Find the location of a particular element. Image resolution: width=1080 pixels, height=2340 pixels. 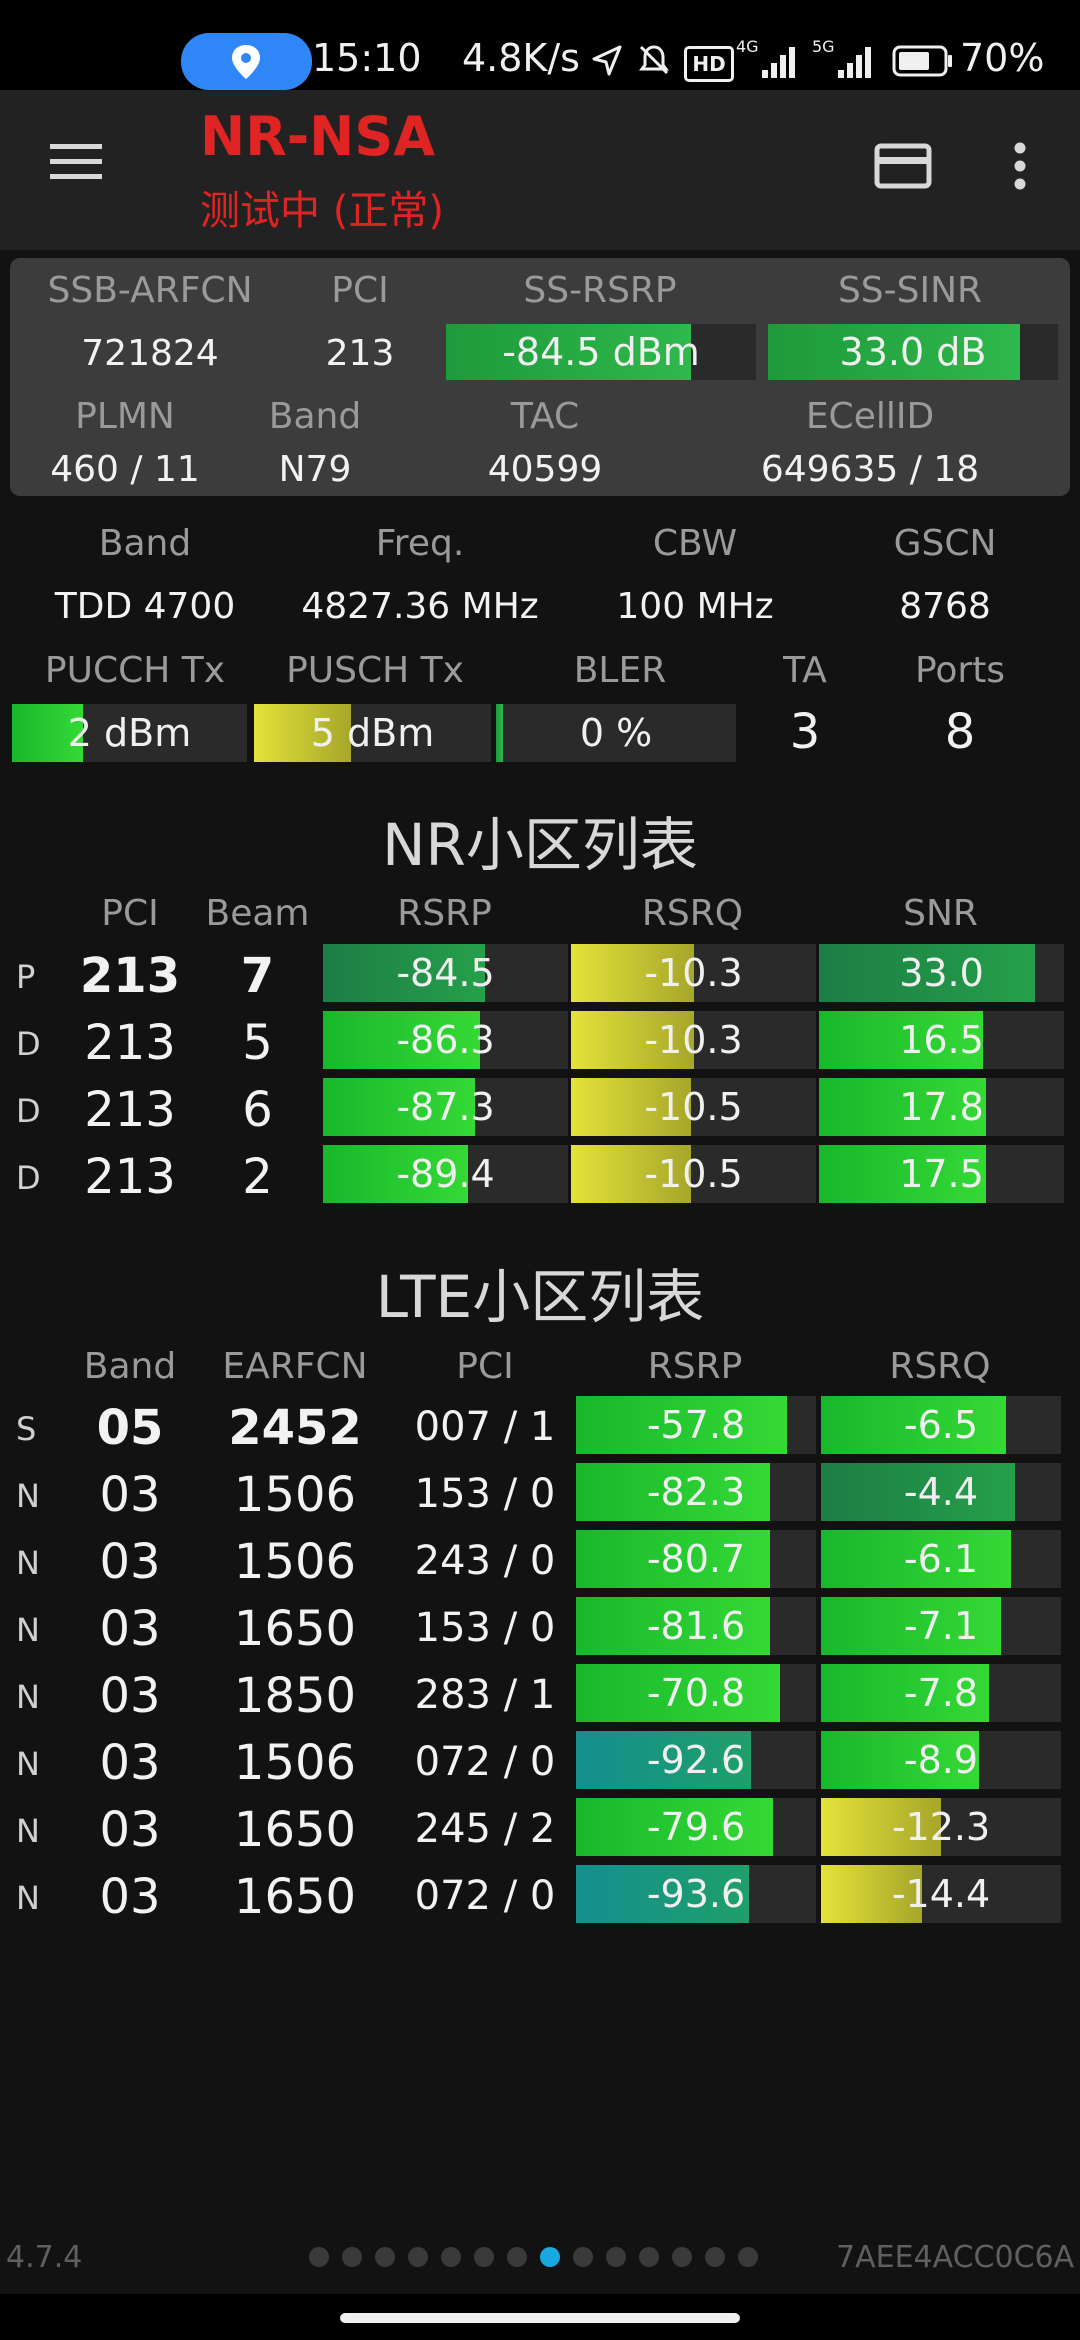

nr-list-title: NR小区列表 is located at coordinates (540, 845).